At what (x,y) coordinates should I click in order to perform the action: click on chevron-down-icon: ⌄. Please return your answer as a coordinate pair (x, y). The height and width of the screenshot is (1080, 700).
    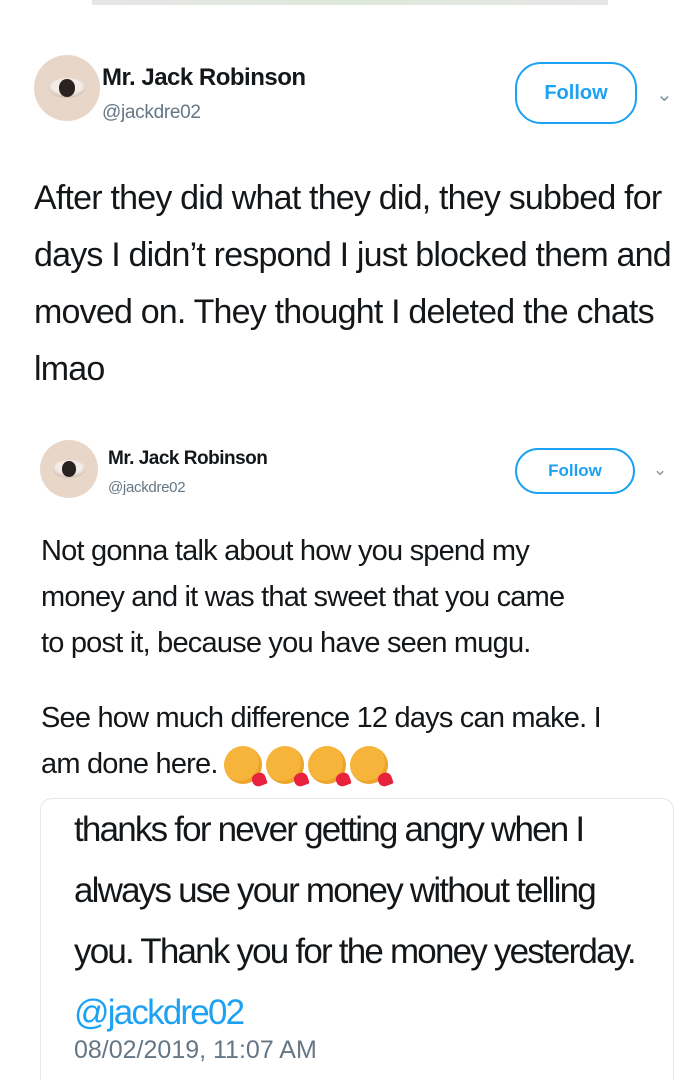
    Looking at the image, I should click on (660, 470).